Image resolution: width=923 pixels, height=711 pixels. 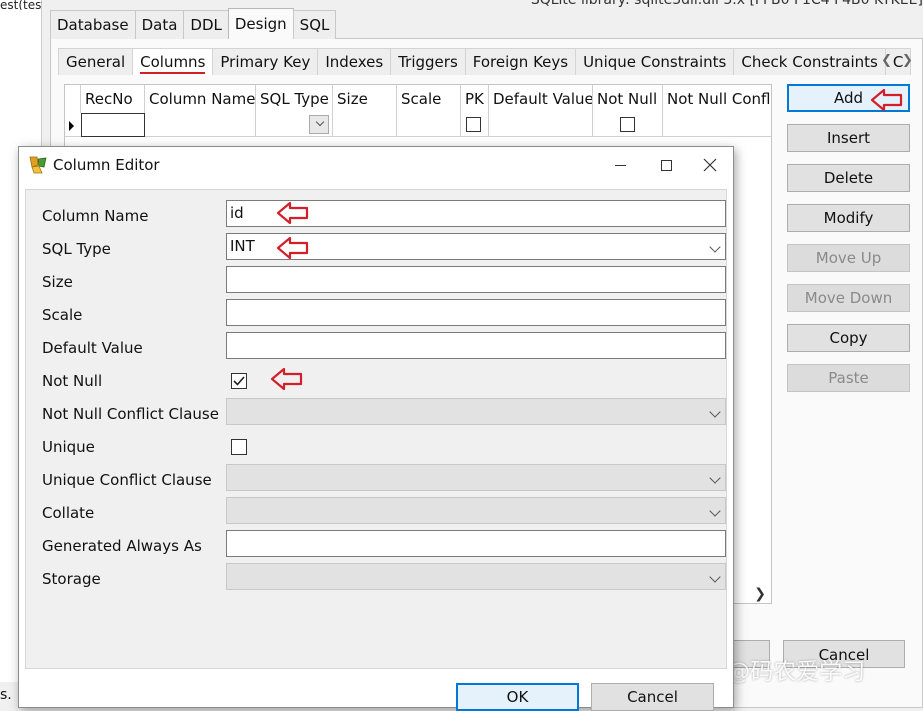 What do you see at coordinates (200, 99) in the screenshot?
I see `grid-header-column-name: Column Name` at bounding box center [200, 99].